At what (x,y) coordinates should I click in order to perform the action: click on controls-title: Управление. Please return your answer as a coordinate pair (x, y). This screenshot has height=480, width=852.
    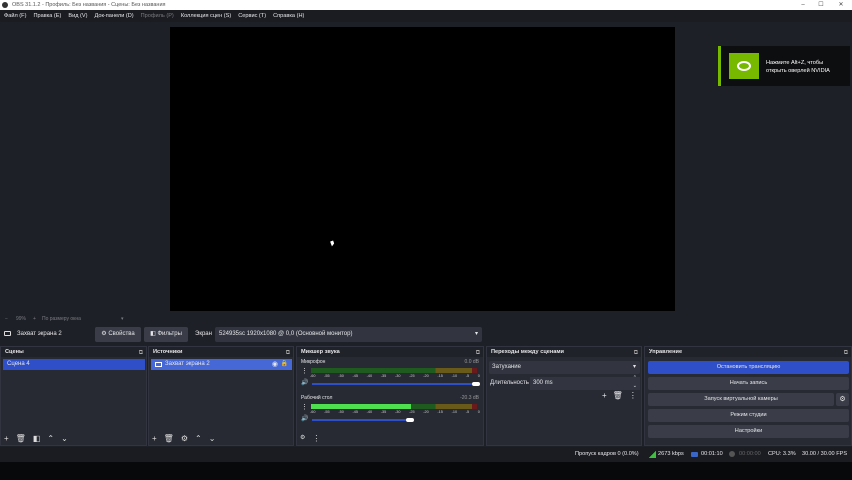
    Looking at the image, I should click on (666, 352).